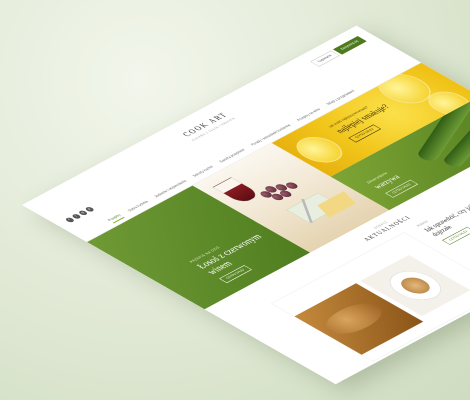 The height and width of the screenshot is (400, 470). Describe the element at coordinates (115, 218) in the screenshot. I see `nav-item-recipes: Przepisy` at that location.